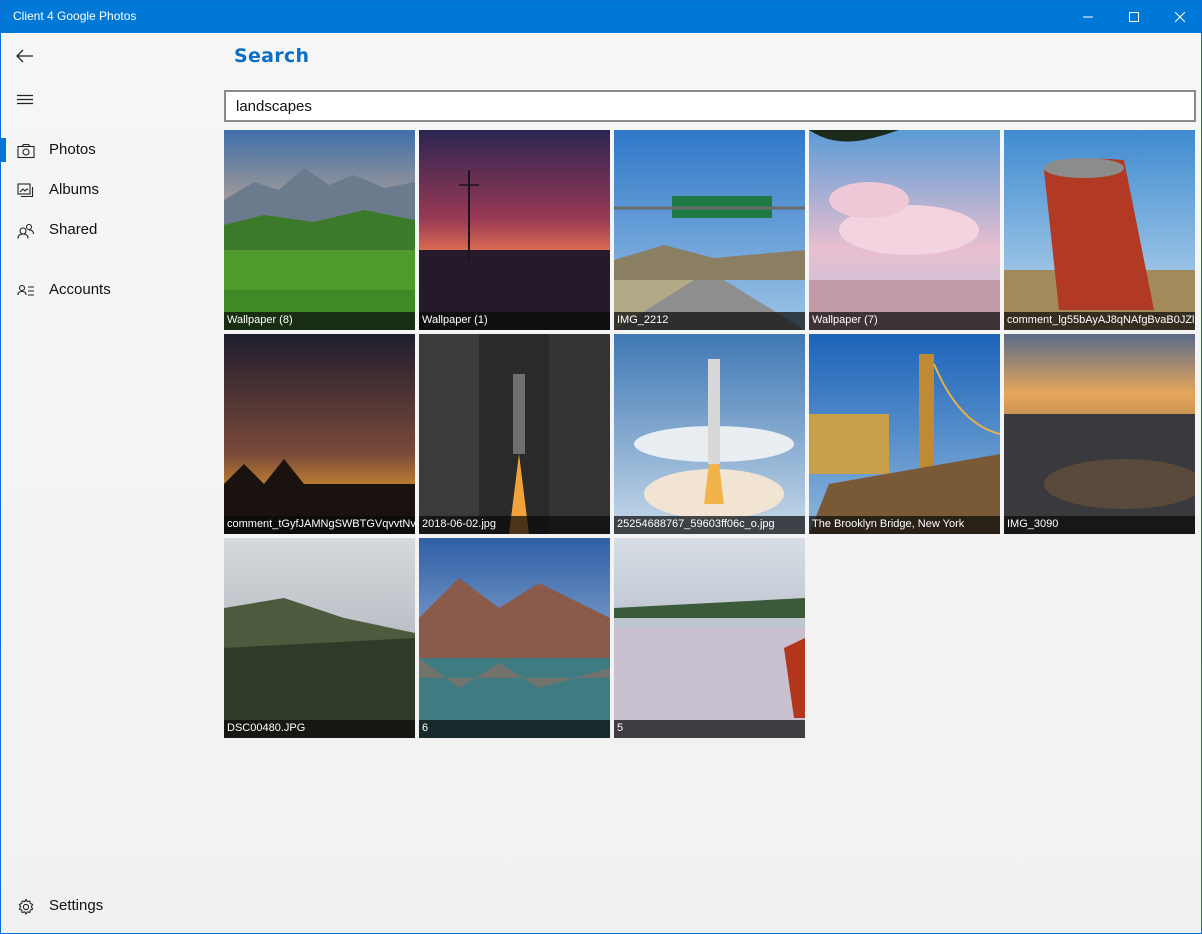  What do you see at coordinates (904, 525) in the screenshot?
I see `photo-caption: The Brooklyn Bridge, New York` at bounding box center [904, 525].